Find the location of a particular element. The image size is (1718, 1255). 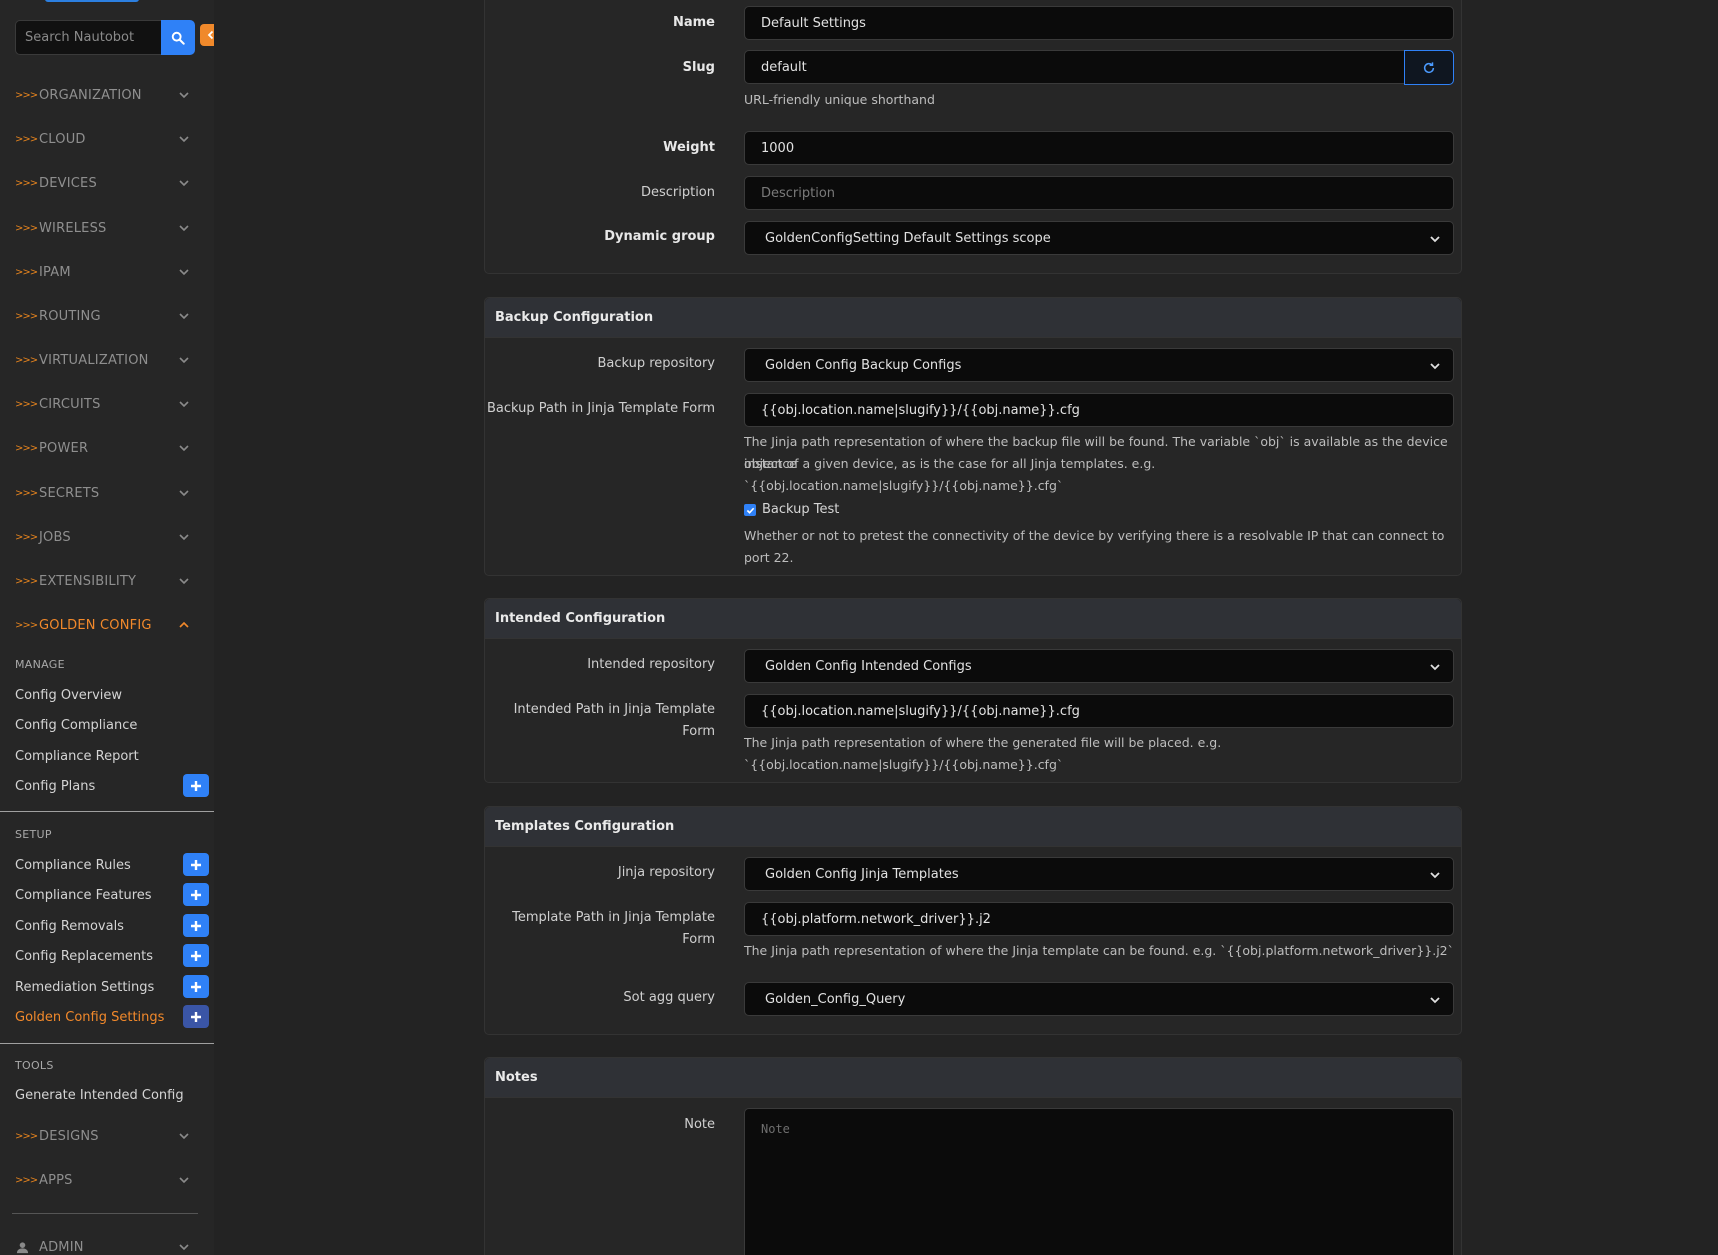

search-button is located at coordinates (178, 37).